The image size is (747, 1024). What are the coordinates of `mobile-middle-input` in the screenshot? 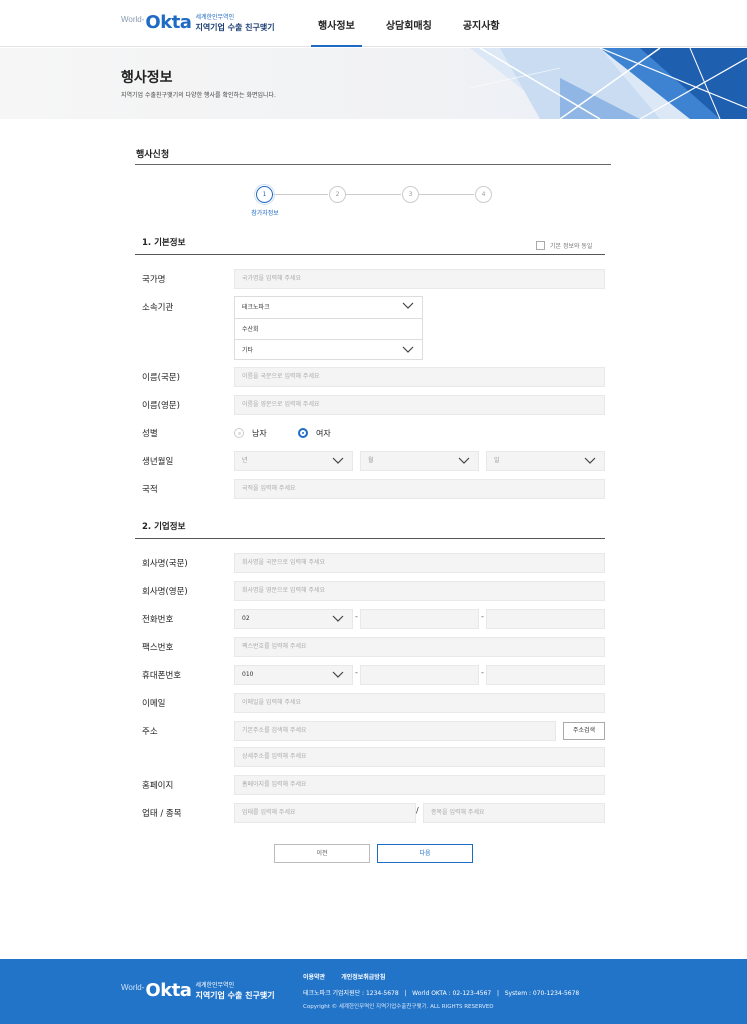 It's located at (419, 675).